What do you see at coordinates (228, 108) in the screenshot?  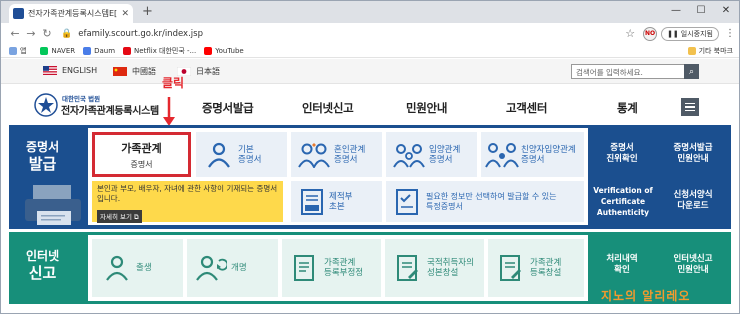 I see `nav-certificate-issue: 증명서발급` at bounding box center [228, 108].